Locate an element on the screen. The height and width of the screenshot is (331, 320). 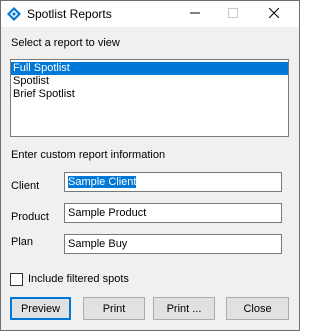
include-filtered-checkbox is located at coordinates (16, 279).